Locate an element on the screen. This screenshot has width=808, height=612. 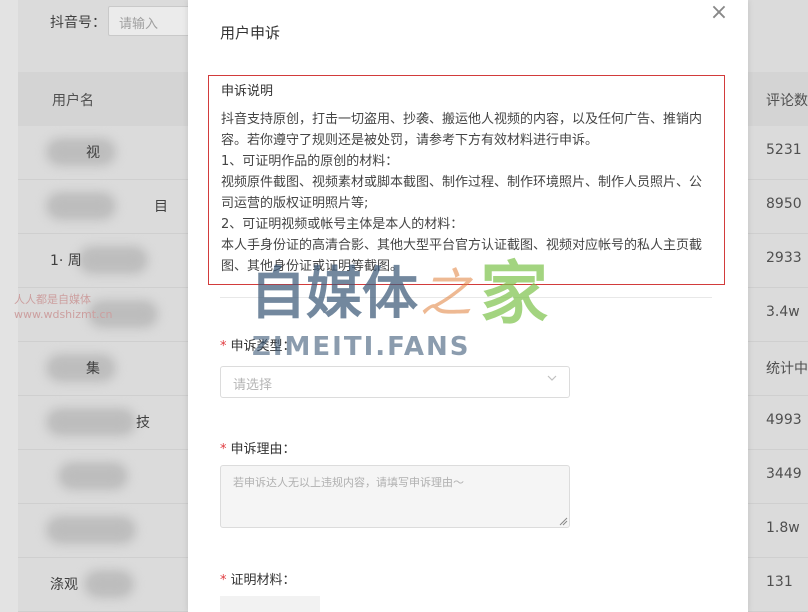
appeal-reason-label: * 申诉理由： is located at coordinates (258, 447).